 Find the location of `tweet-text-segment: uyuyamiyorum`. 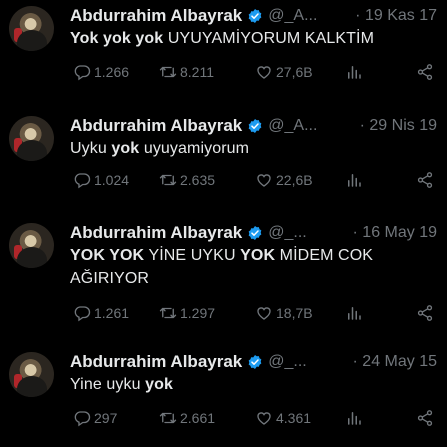

tweet-text-segment: uyuyamiyorum is located at coordinates (194, 148).